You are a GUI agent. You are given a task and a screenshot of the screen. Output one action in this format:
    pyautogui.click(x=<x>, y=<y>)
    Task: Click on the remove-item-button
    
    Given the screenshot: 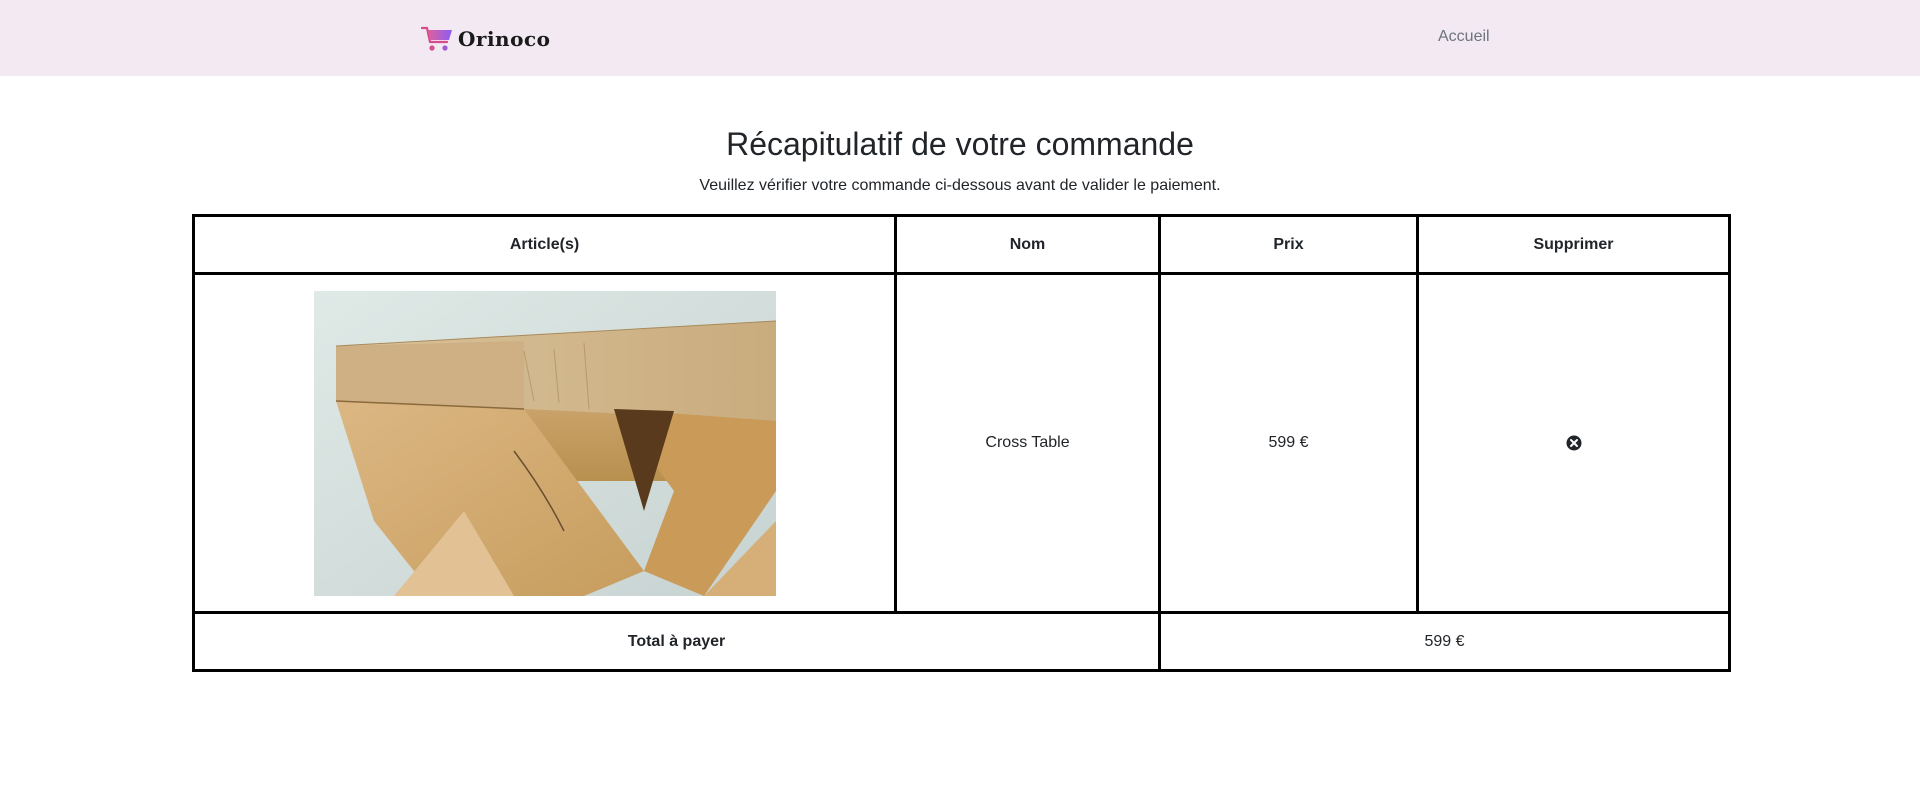 What is the action you would take?
    pyautogui.click(x=1574, y=443)
    